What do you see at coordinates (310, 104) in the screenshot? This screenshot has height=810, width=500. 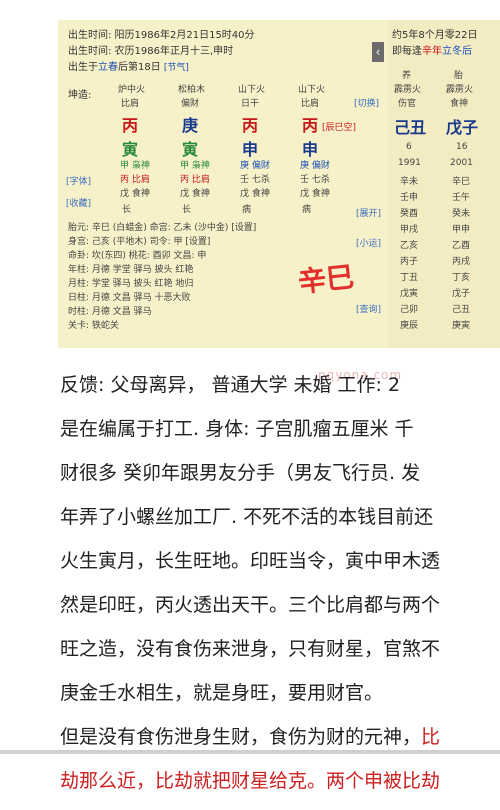 I see `tengshen-3: 比肩` at bounding box center [310, 104].